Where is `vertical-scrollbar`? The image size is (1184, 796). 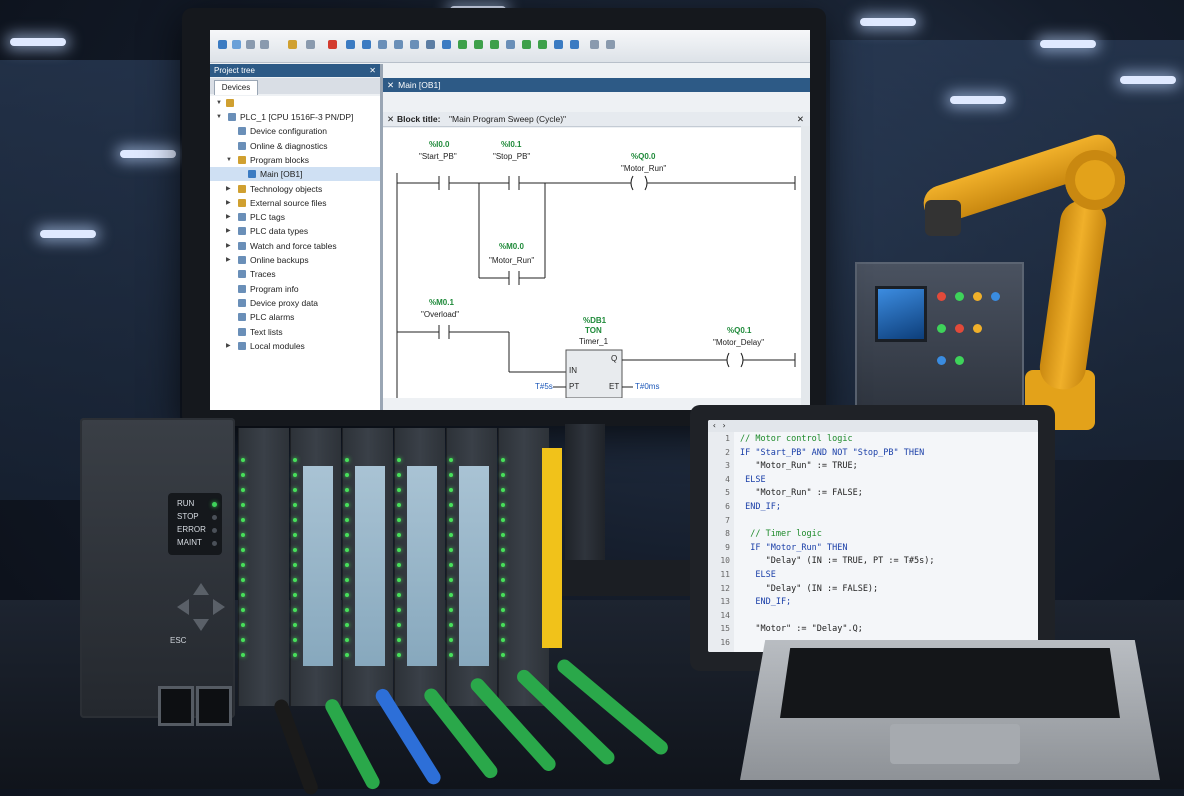
vertical-scrollbar is located at coordinates (805, 268).